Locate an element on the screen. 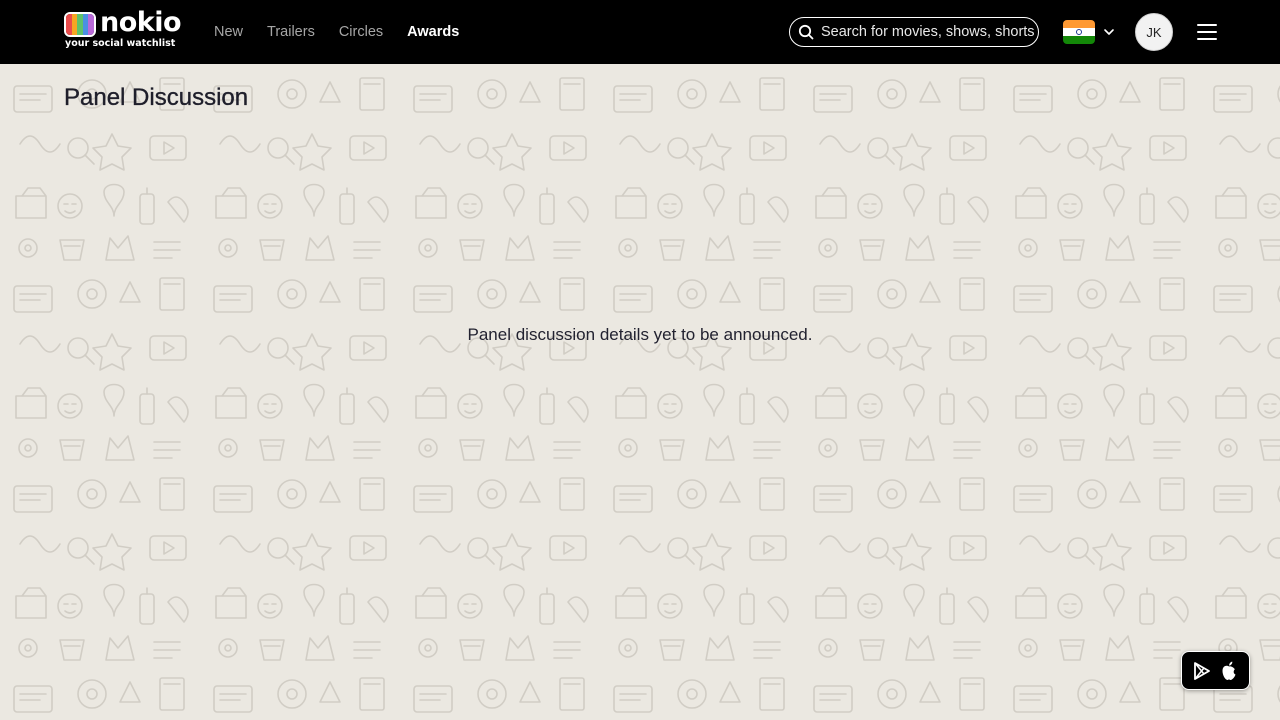 Image resolution: width=1280 pixels, height=720 pixels. logo-wordmark: nokio is located at coordinates (141, 22).